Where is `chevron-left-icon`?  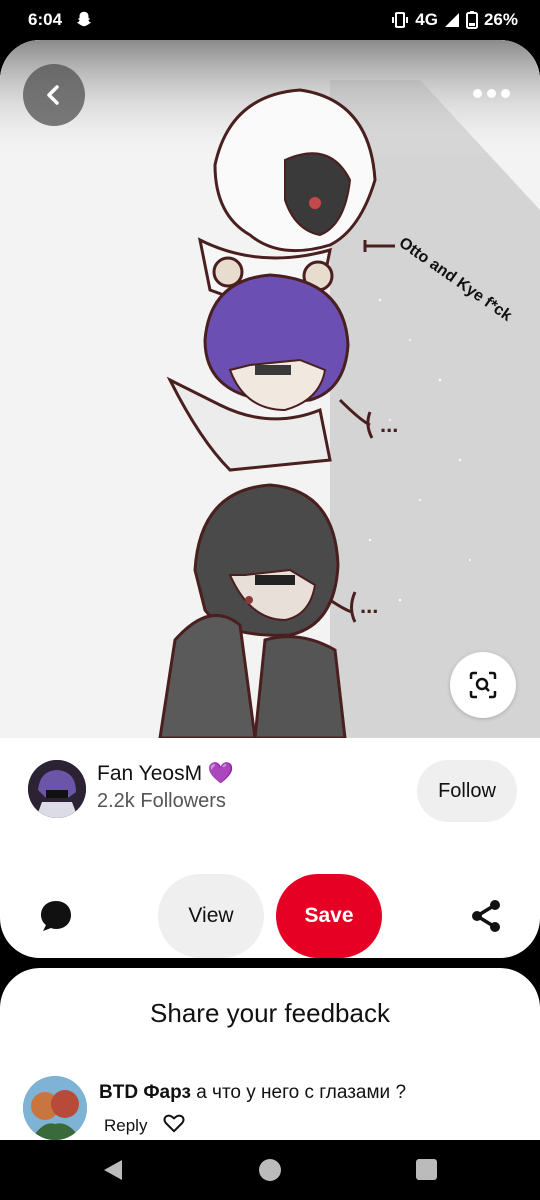 chevron-left-icon is located at coordinates (53, 95).